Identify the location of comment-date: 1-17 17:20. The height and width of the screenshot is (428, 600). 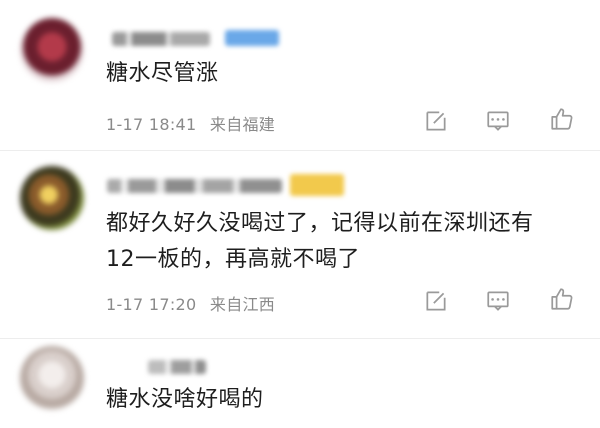
(151, 304).